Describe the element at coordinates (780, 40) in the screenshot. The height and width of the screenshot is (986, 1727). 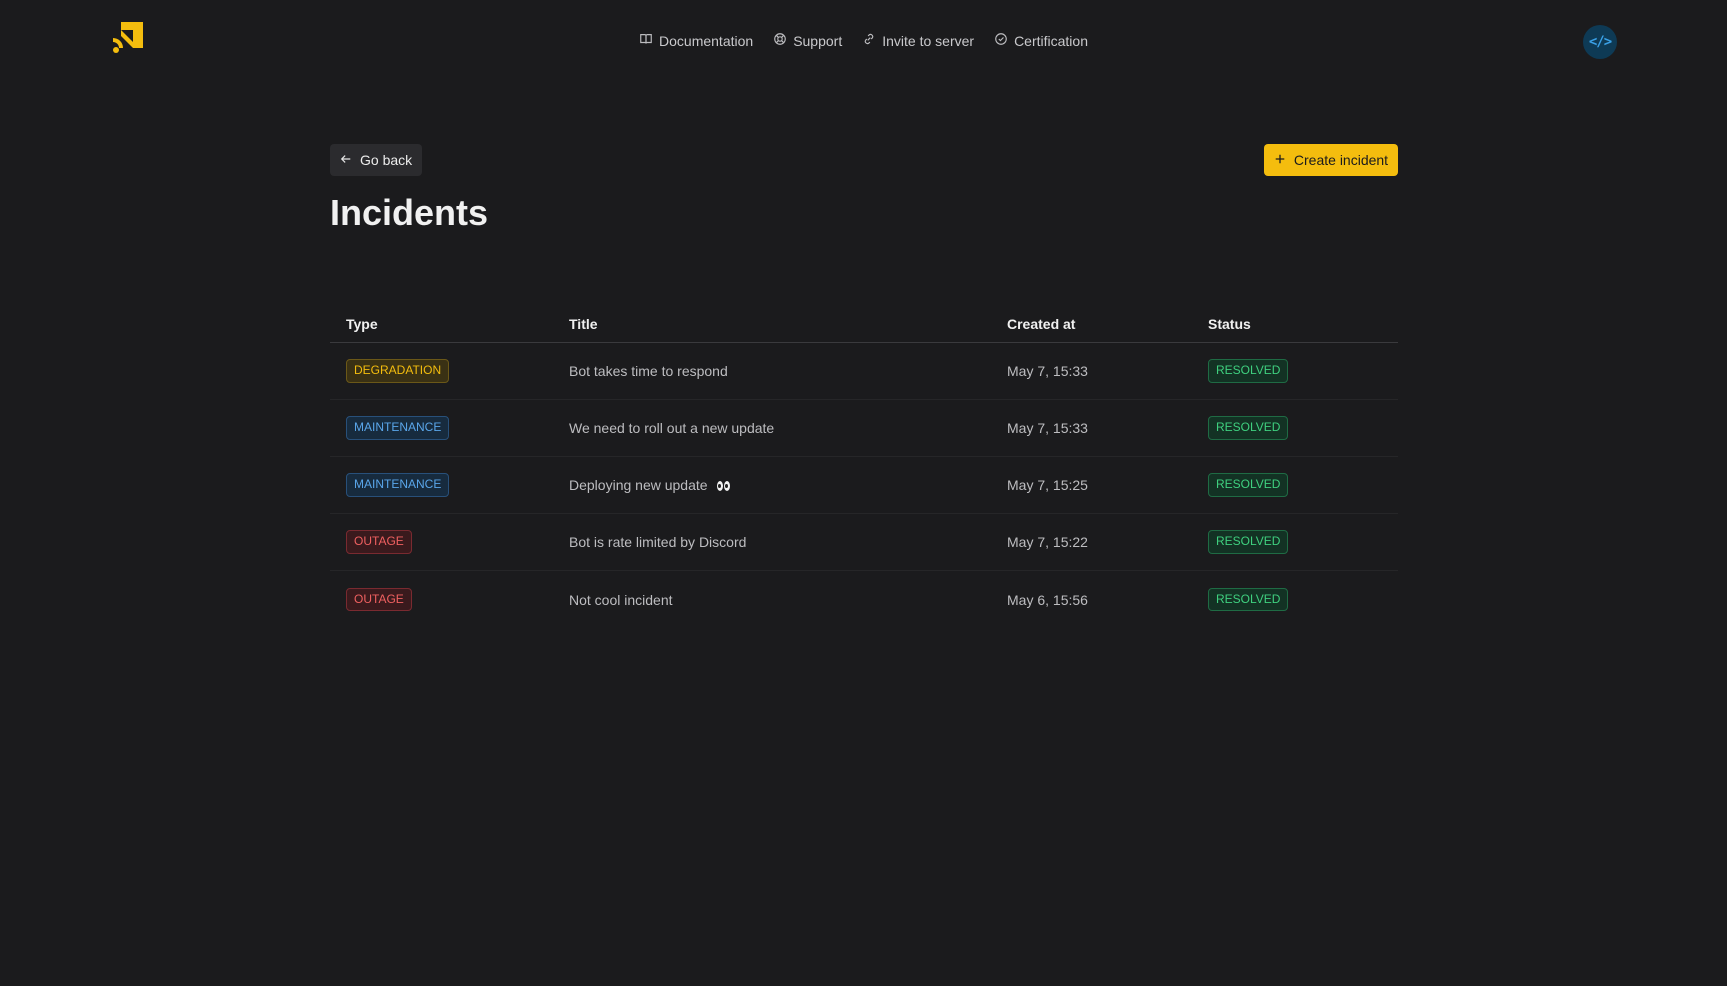
I see `lifebuoy-icon` at that location.